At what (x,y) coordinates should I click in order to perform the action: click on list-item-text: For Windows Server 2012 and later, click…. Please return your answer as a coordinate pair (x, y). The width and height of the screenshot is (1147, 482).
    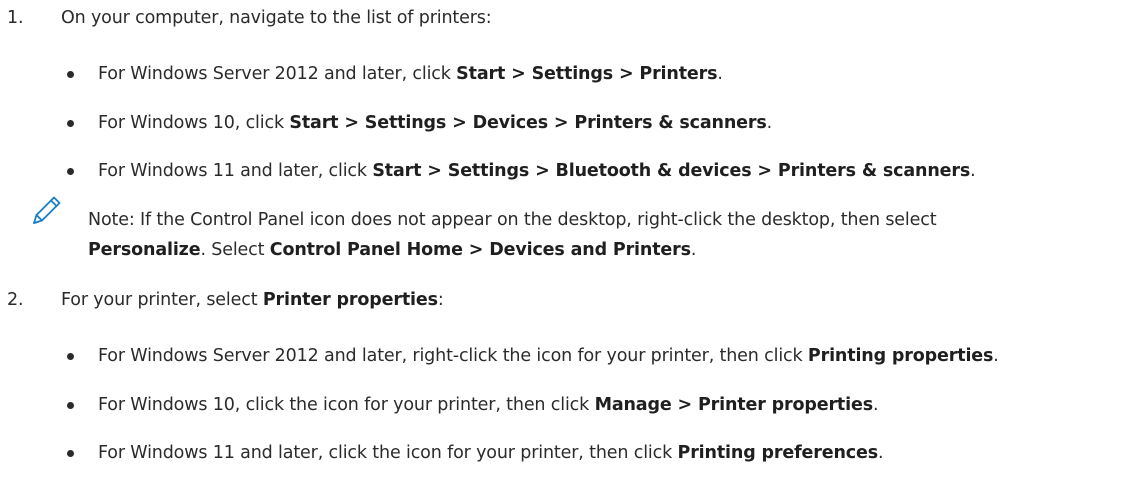
    Looking at the image, I should click on (410, 74).